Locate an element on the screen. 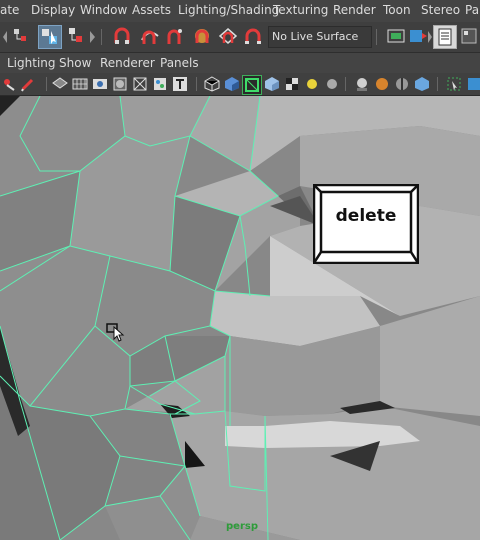 This screenshot has height=540, width=480. film-gate-icon is located at coordinates (120, 84).